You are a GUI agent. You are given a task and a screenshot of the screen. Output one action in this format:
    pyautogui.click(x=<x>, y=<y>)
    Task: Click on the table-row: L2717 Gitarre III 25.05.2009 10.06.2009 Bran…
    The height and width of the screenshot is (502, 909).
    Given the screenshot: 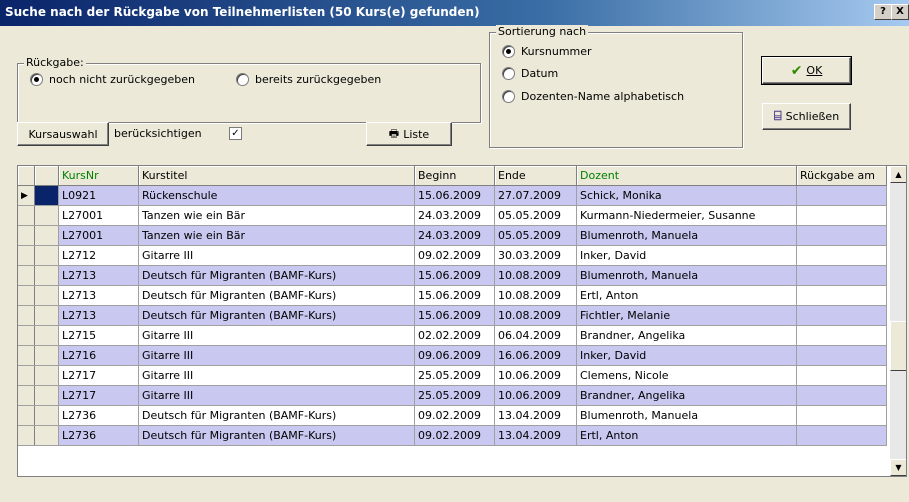 What is the action you would take?
    pyautogui.click(x=452, y=395)
    